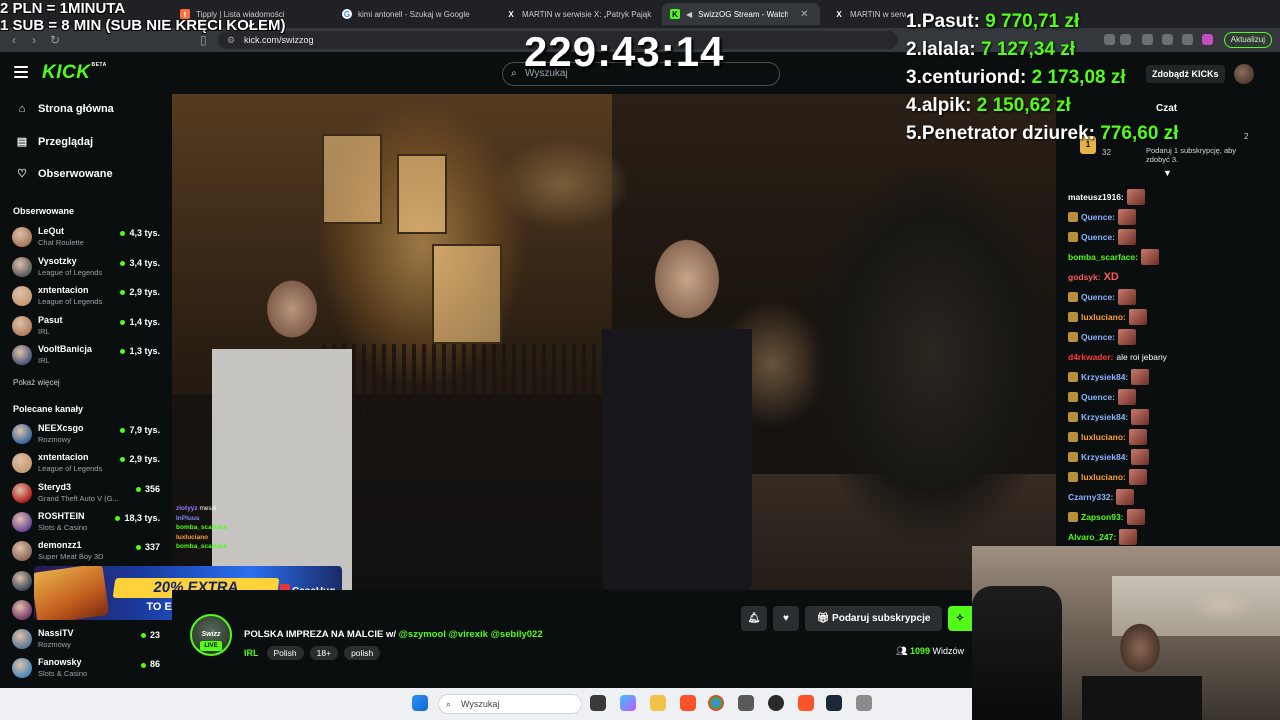 The image size is (1280, 720). What do you see at coordinates (864, 703) in the screenshot?
I see `calculator-icon` at bounding box center [864, 703].